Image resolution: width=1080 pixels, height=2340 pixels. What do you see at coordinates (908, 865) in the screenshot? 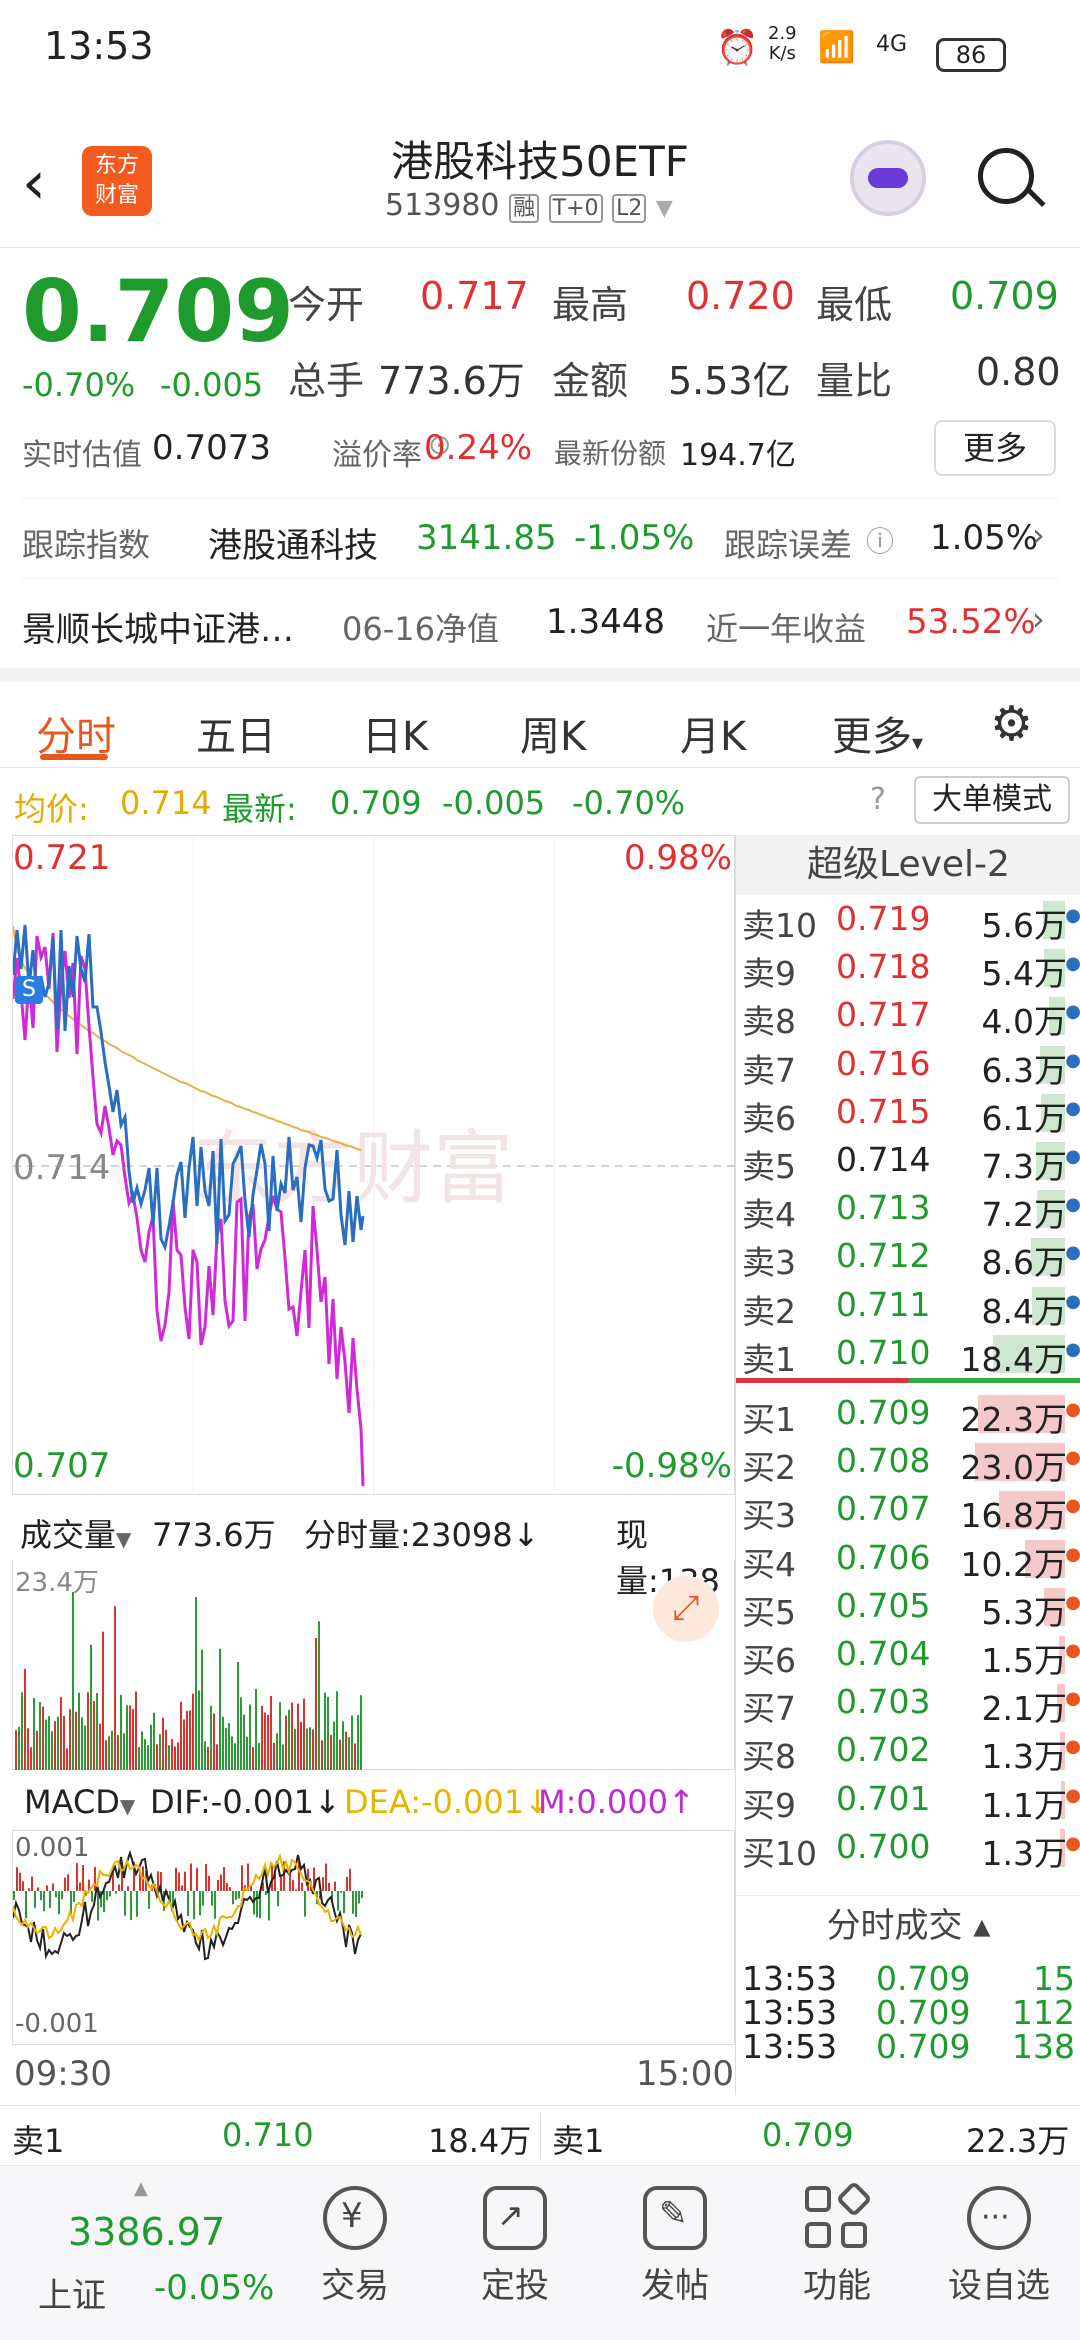
I see `level2-title: 超级Level-2` at bounding box center [908, 865].